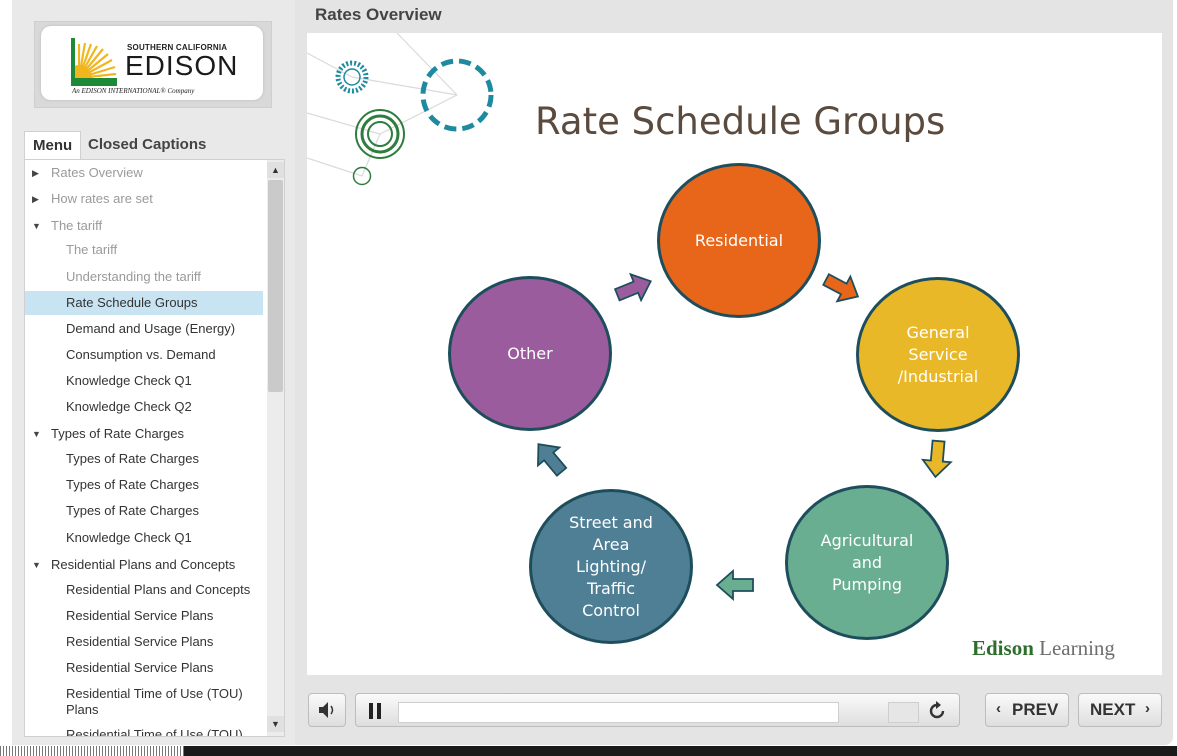 The height and width of the screenshot is (756, 1177). I want to click on sun-logo-icon, so click(94, 62).